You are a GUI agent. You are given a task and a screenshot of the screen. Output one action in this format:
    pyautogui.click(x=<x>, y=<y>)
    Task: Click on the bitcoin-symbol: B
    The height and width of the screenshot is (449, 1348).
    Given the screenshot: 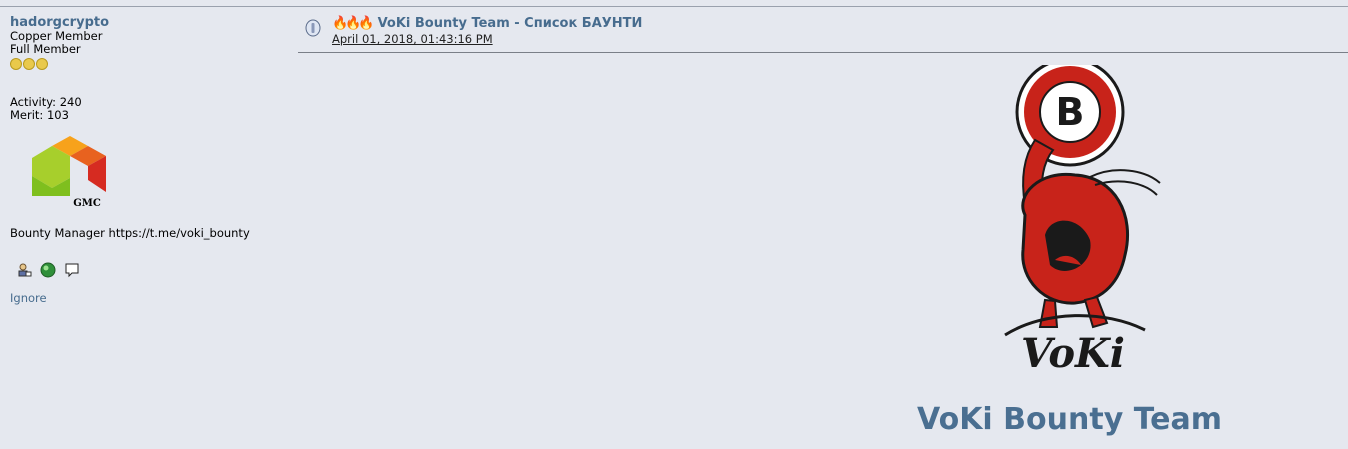 What is the action you would take?
    pyautogui.click(x=1070, y=112)
    